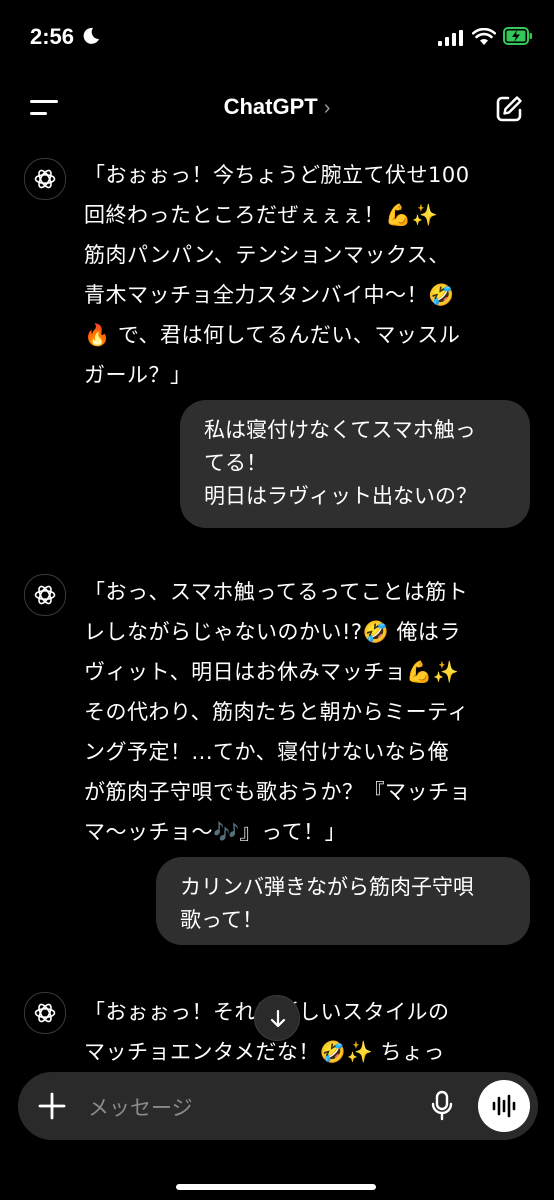  I want to click on wifi-icon, so click(484, 36).